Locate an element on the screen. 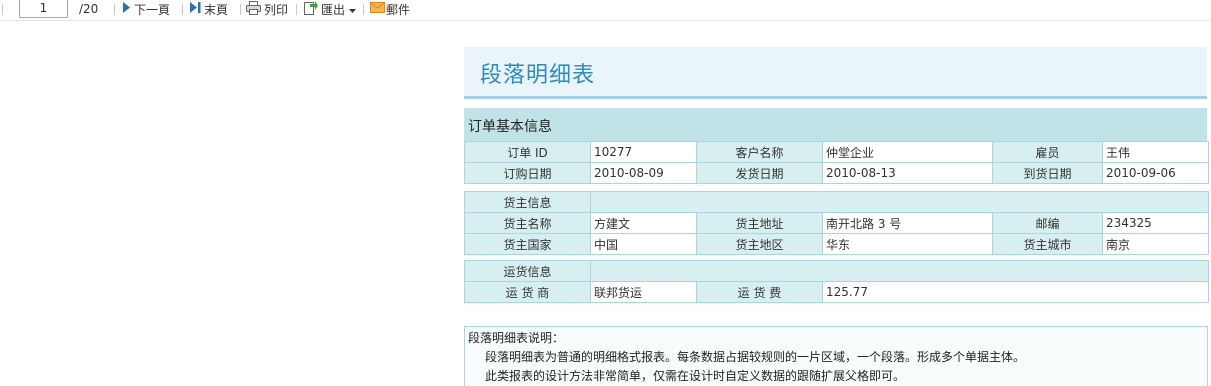 This screenshot has height=386, width=1211. section-title: 订单基本信息 is located at coordinates (510, 127).